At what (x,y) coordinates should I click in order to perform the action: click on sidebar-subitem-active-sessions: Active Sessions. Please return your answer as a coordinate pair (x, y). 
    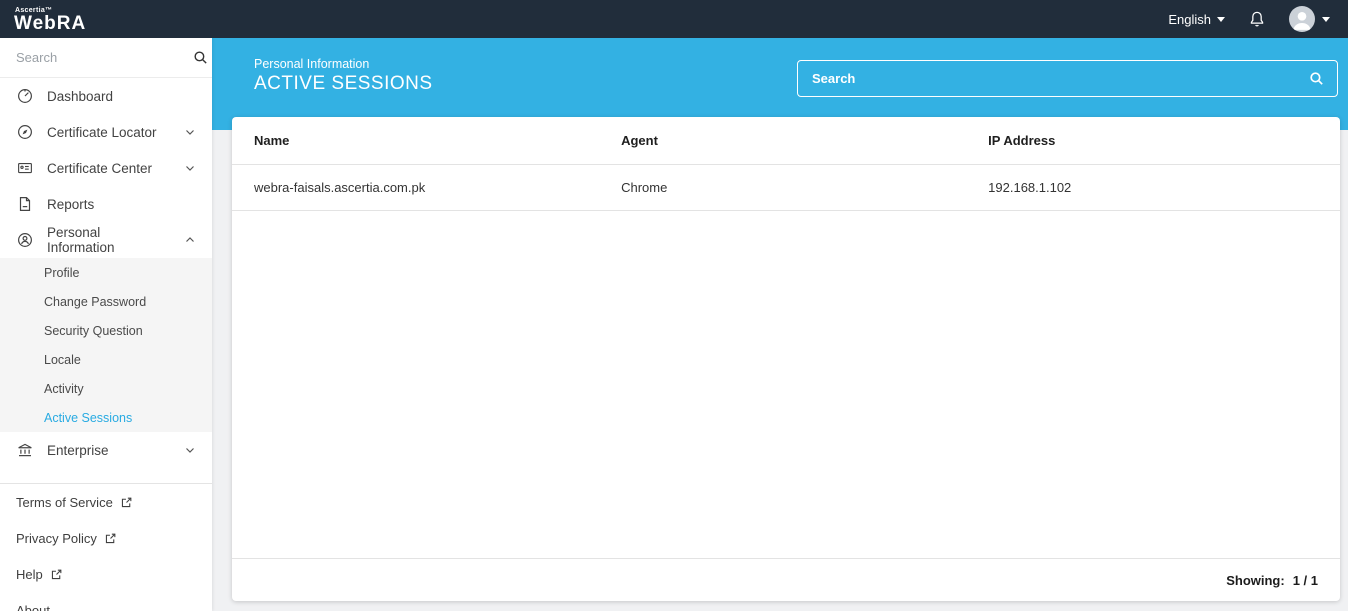
    Looking at the image, I should click on (106, 417).